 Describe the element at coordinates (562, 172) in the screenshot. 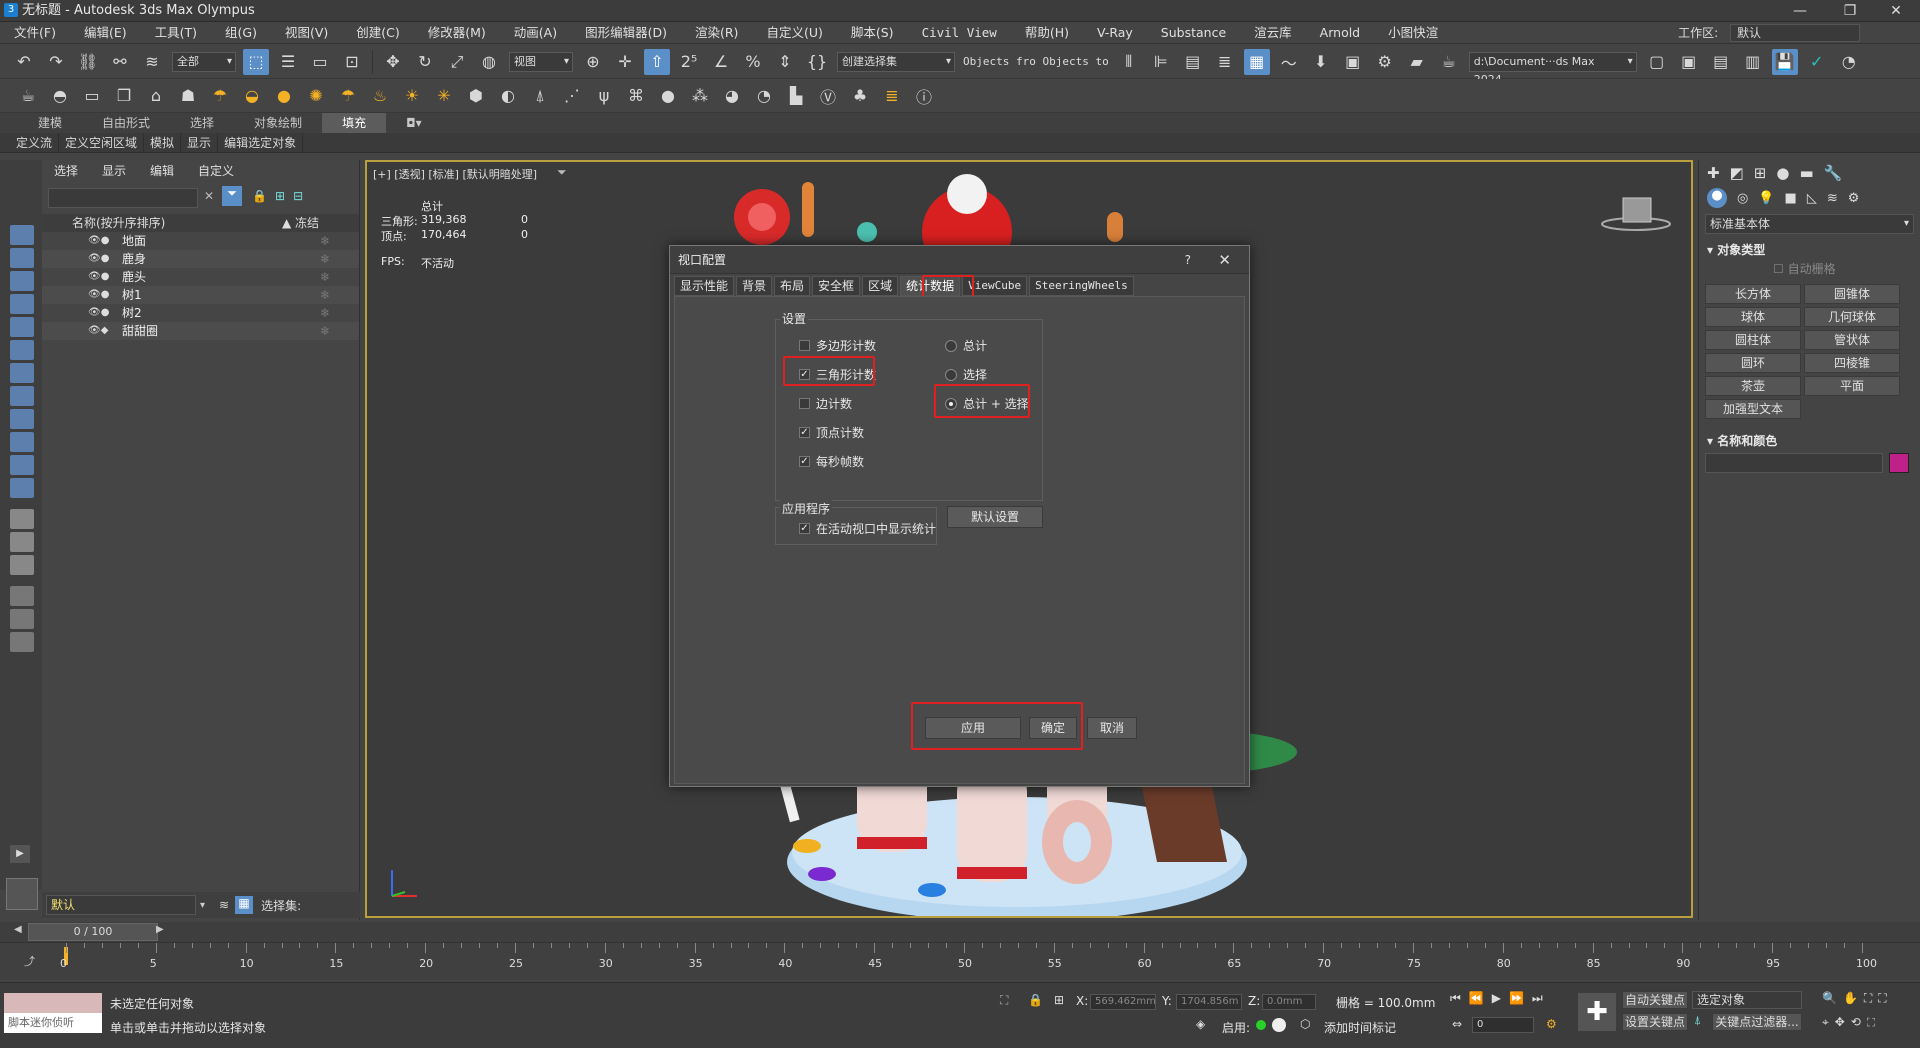

I see `viewport-filter-icon: ⏷` at that location.